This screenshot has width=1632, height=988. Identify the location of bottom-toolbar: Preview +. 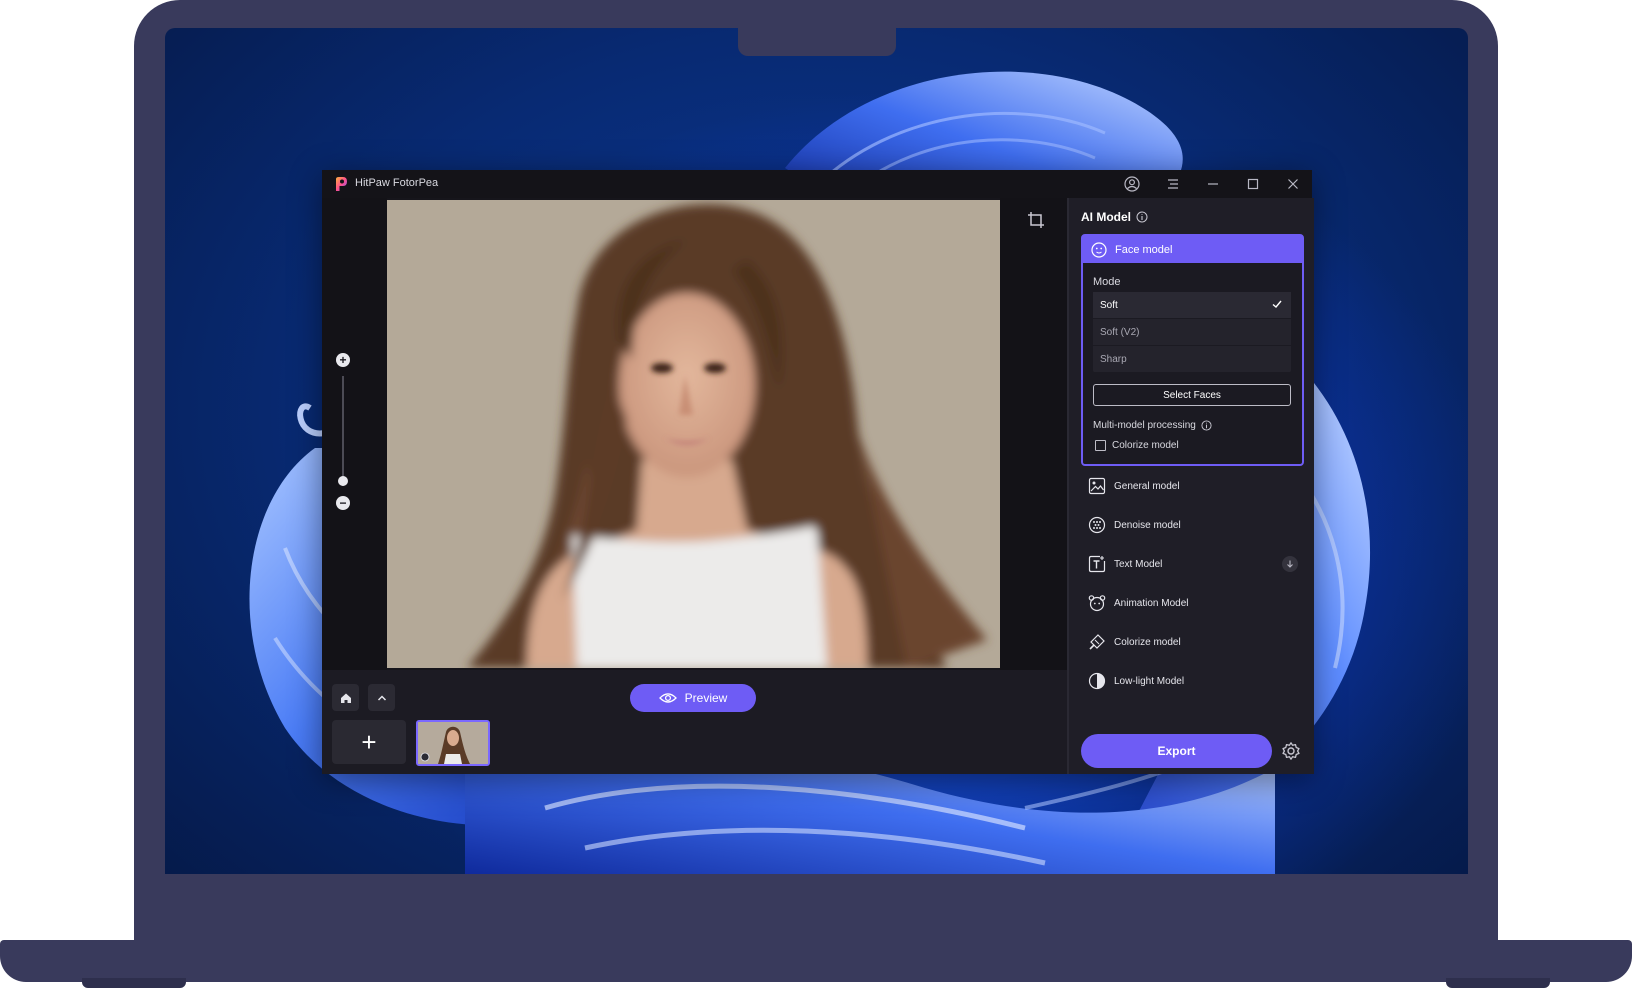
(694, 722).